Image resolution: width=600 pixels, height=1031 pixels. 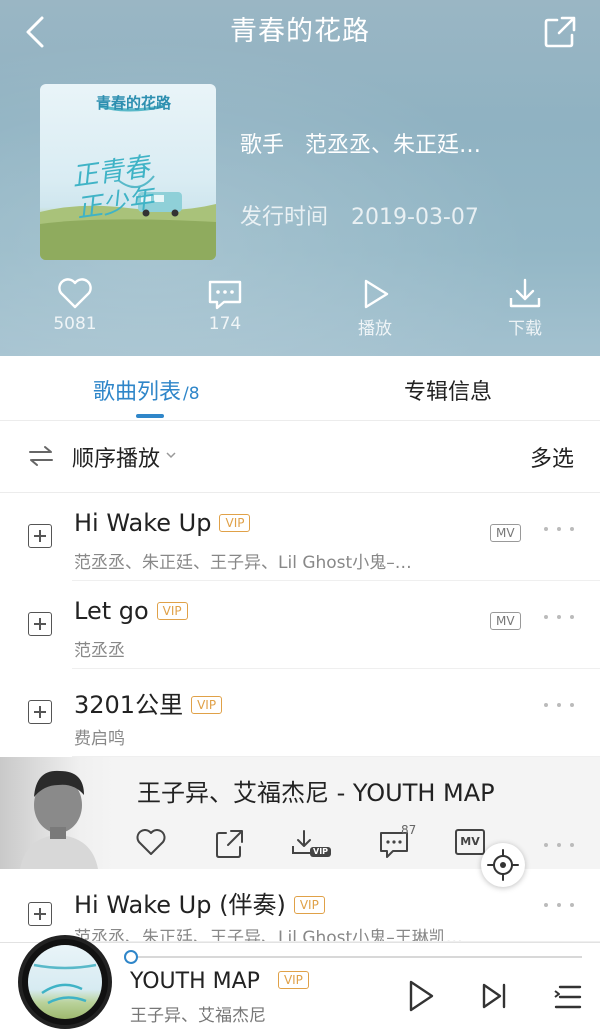 What do you see at coordinates (284, 217) in the screenshot?
I see `release-label: 发行时间` at bounding box center [284, 217].